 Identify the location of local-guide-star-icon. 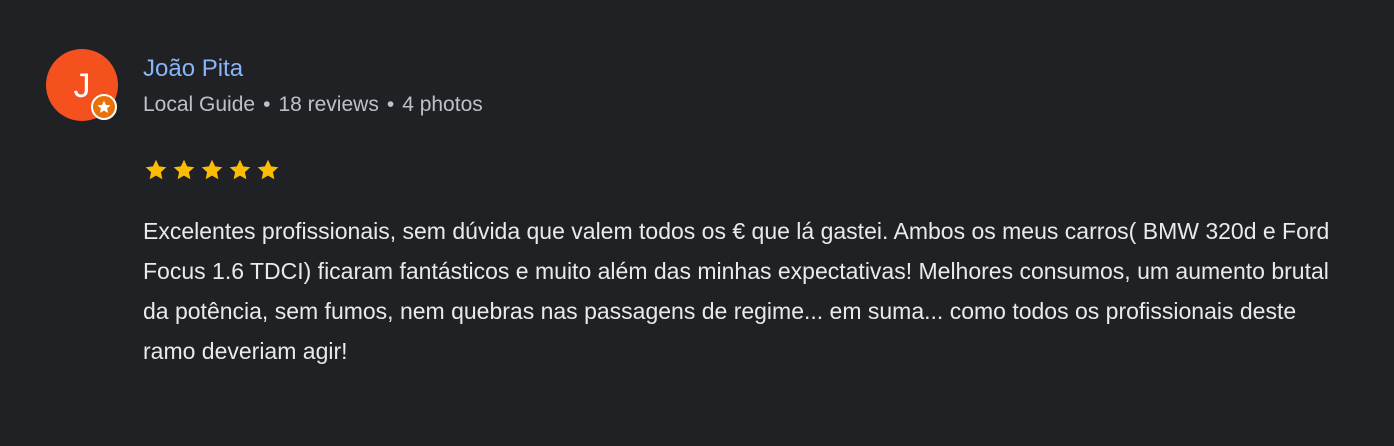
(104, 107).